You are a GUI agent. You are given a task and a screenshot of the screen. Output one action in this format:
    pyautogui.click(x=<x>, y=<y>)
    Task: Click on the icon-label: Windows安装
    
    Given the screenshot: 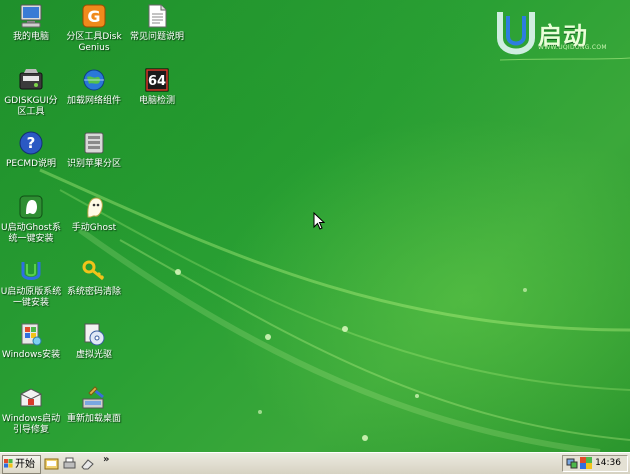 What is the action you would take?
    pyautogui.click(x=31, y=355)
    